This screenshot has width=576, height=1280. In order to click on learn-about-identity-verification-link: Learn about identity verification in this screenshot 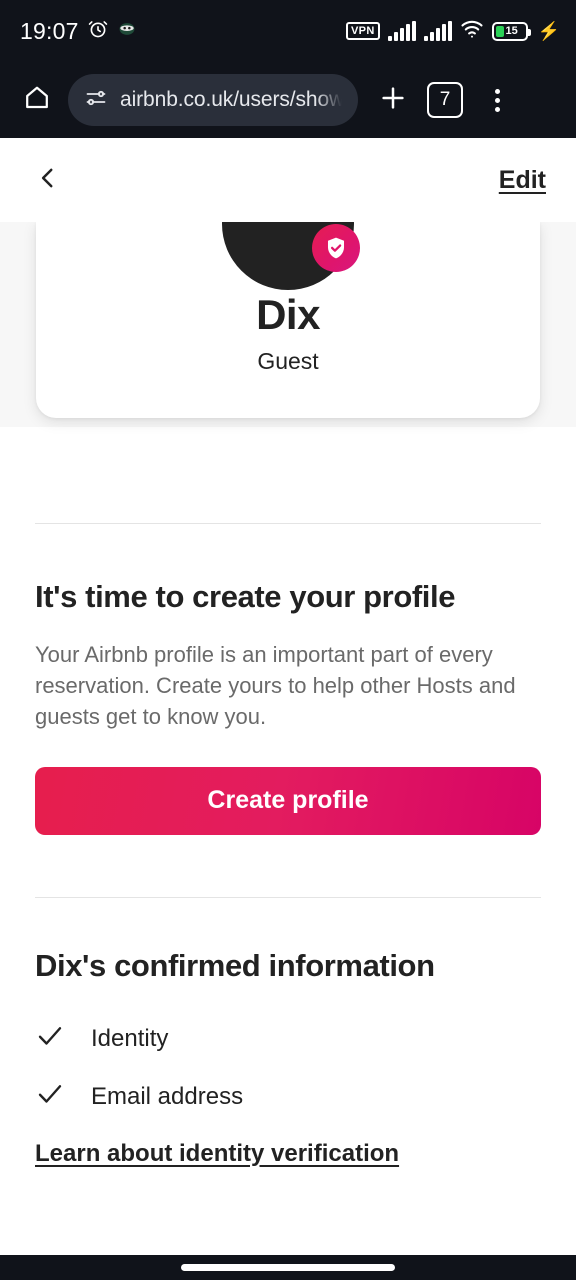, I will do `click(217, 1154)`.